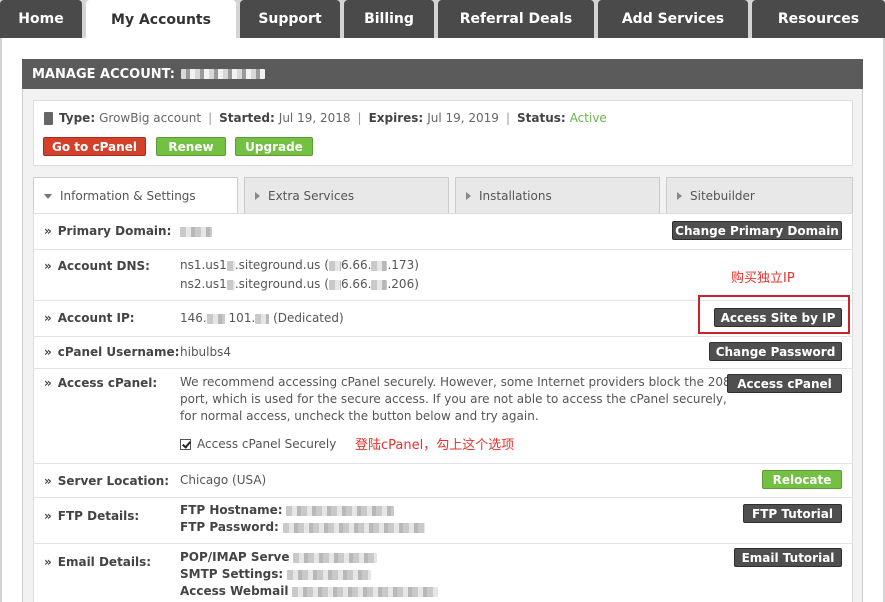 The image size is (885, 602). Describe the element at coordinates (516, 19) in the screenshot. I see `nav-tab-referral-deals: Referral Deals` at that location.